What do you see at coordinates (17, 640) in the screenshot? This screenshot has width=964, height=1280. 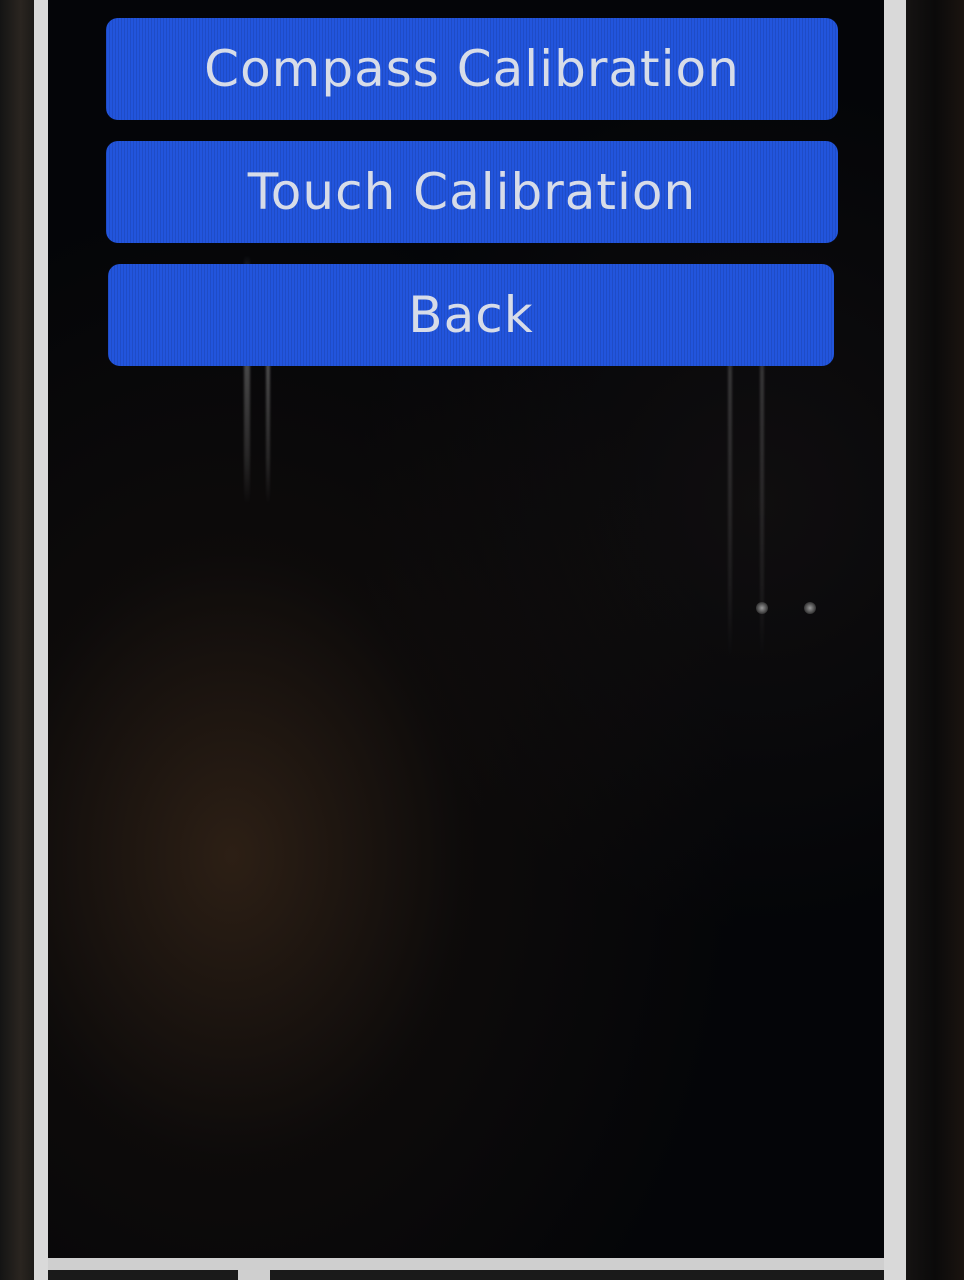 I see `photo-left-edge` at bounding box center [17, 640].